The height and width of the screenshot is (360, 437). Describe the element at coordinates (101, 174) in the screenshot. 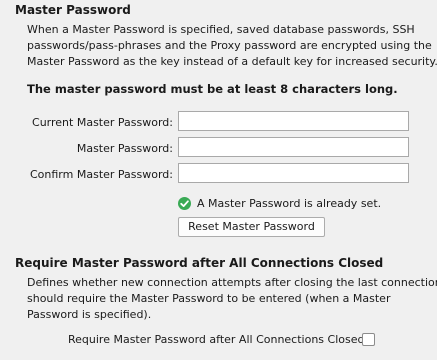

I see `confirm-master-password-label: Confirm Master Password:` at that location.